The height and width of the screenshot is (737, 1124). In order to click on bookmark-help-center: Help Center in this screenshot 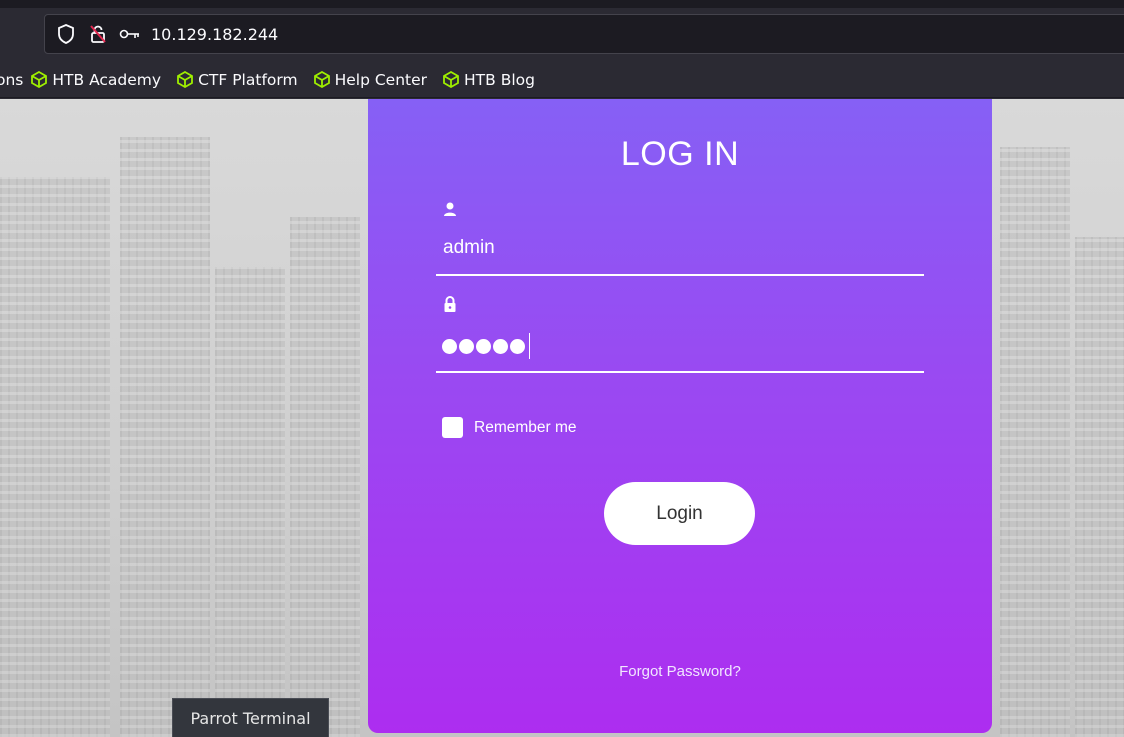, I will do `click(370, 80)`.